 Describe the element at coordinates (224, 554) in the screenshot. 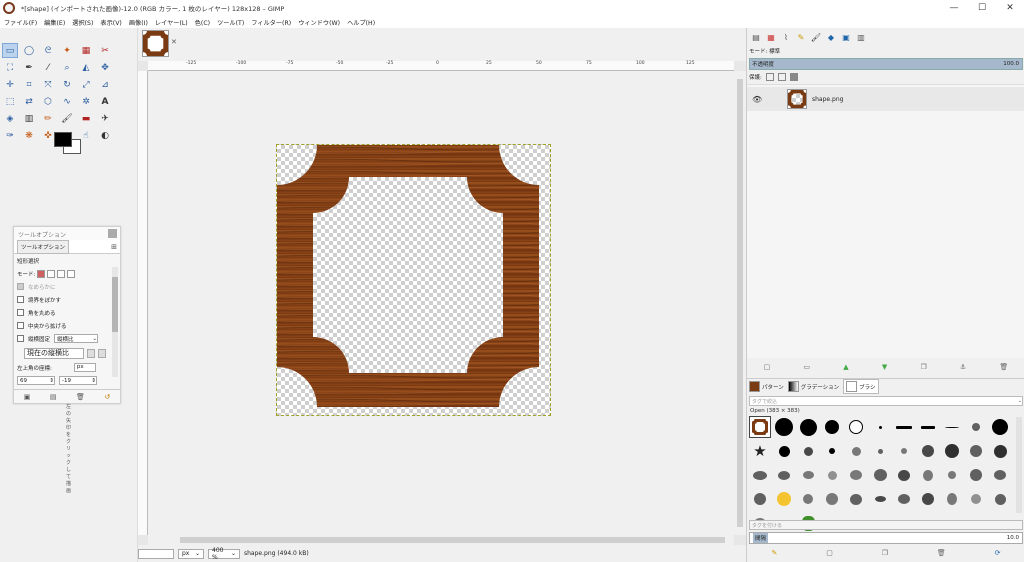

I see `zoom-dropdown: 400 % ⌄` at that location.